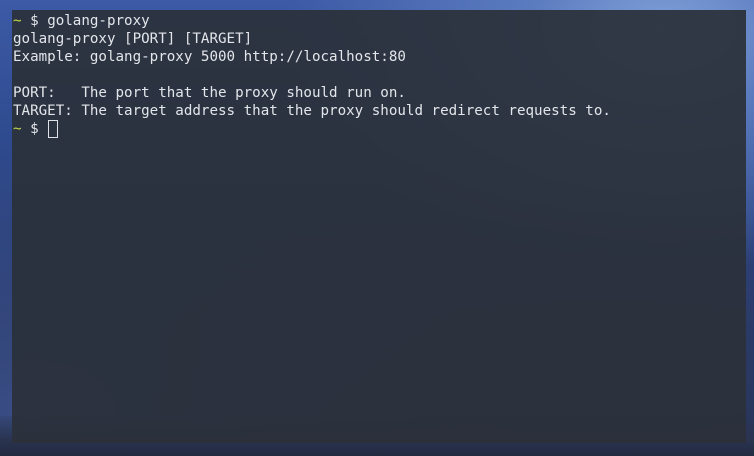 This screenshot has width=754, height=456. Describe the element at coordinates (379, 75) in the screenshot. I see `output-line-blank` at that location.